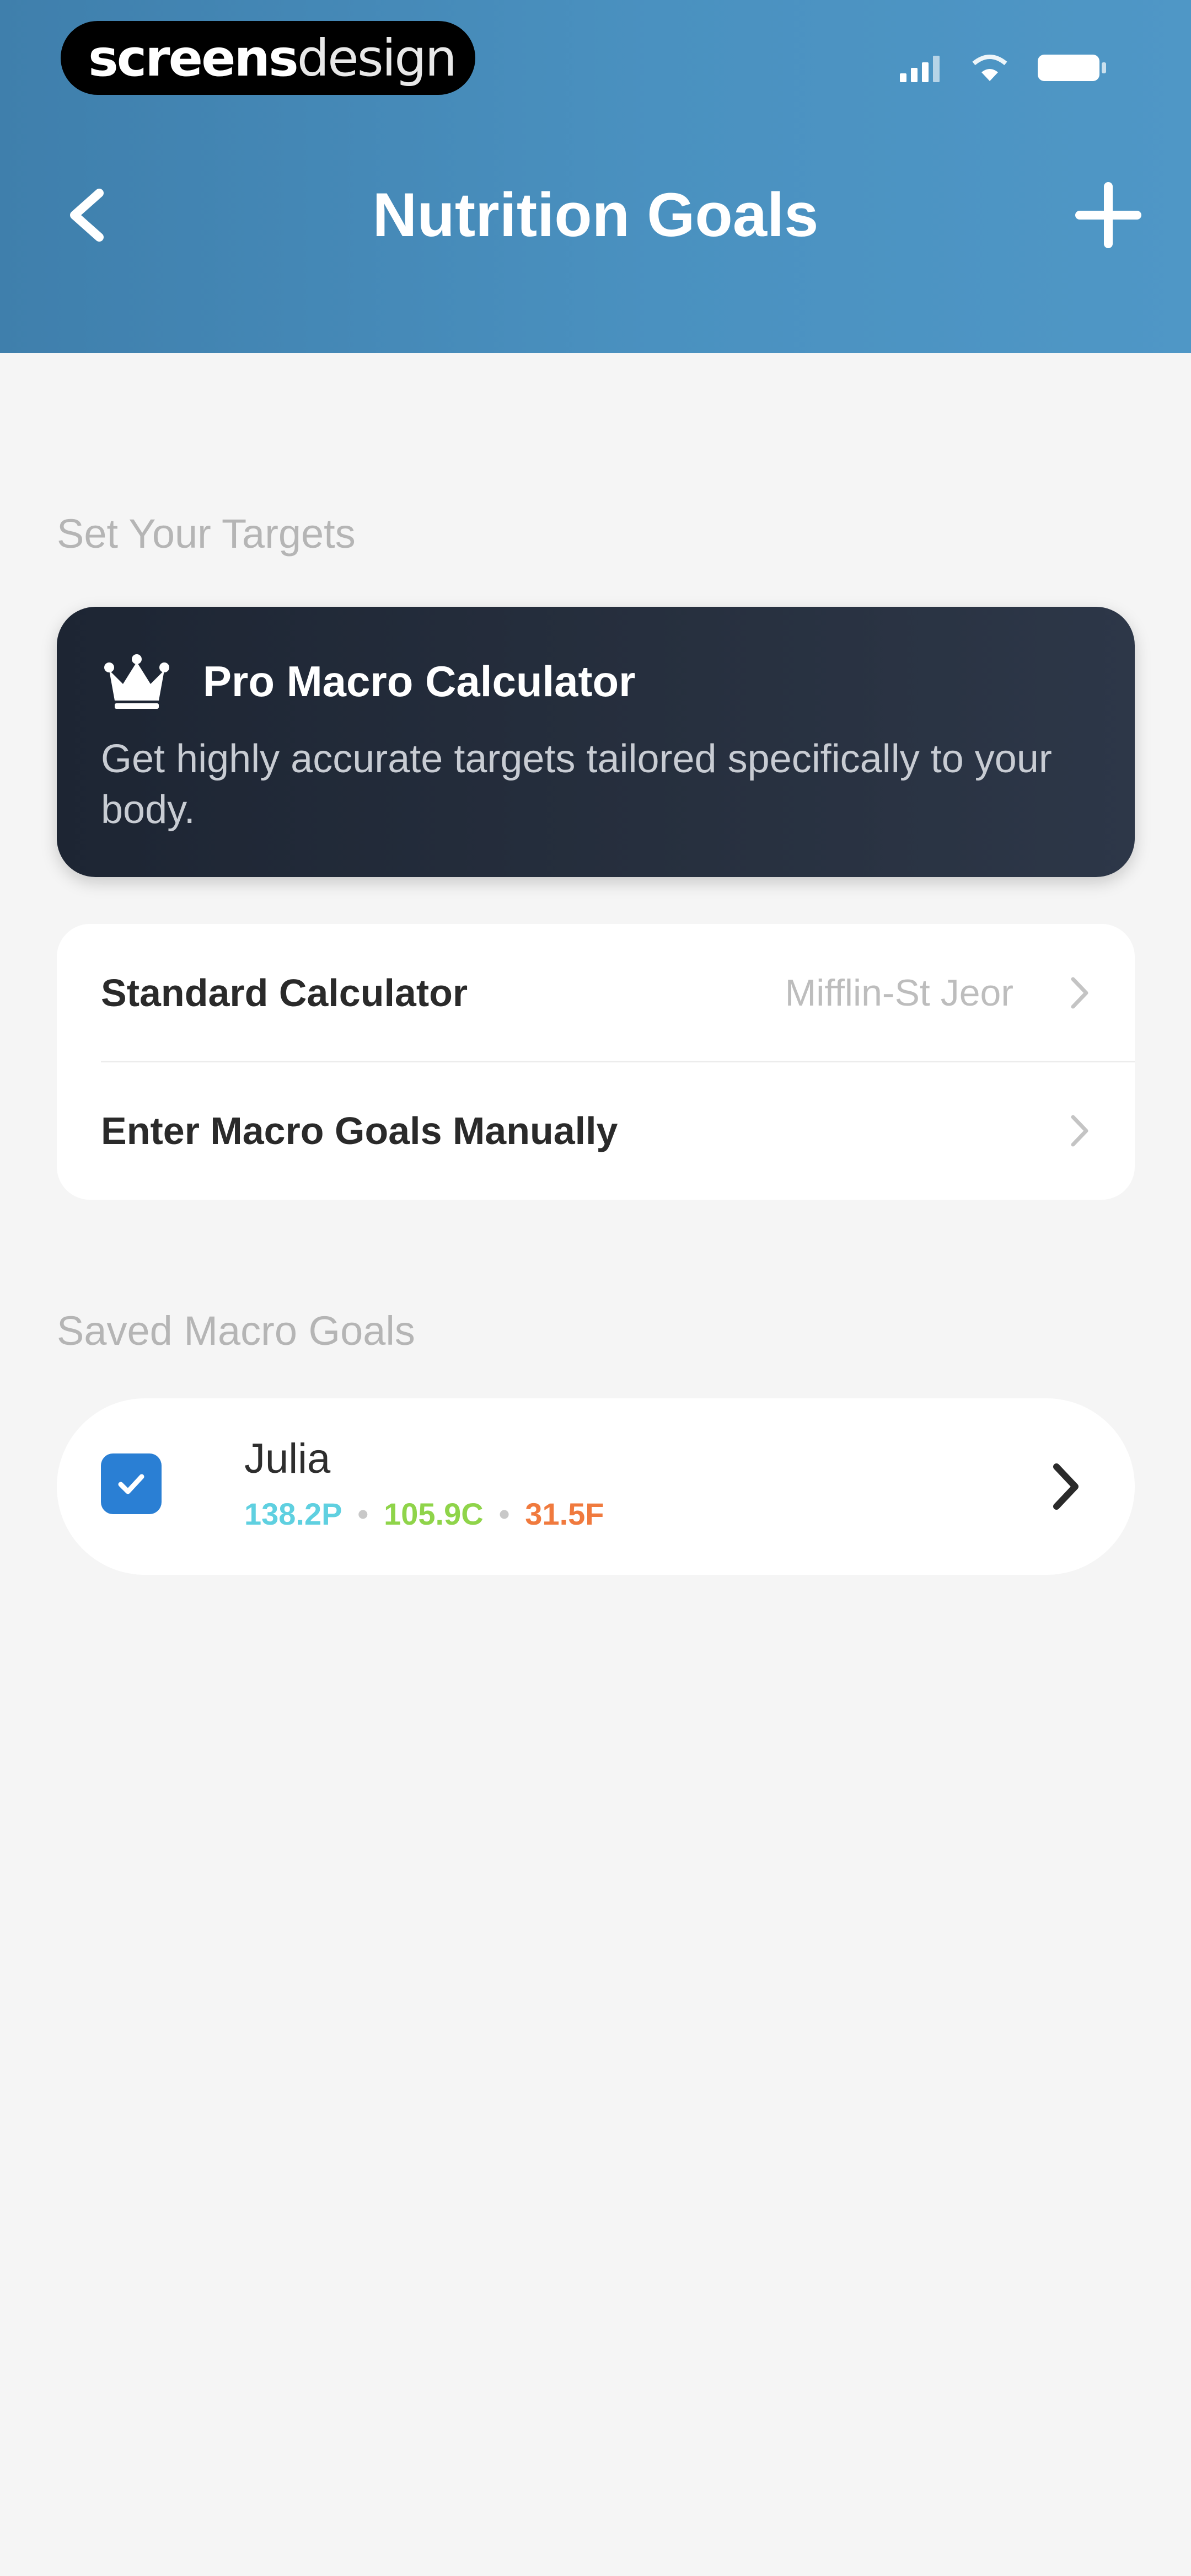  I want to click on header: screens design Nutrition Goals, so click(595, 176).